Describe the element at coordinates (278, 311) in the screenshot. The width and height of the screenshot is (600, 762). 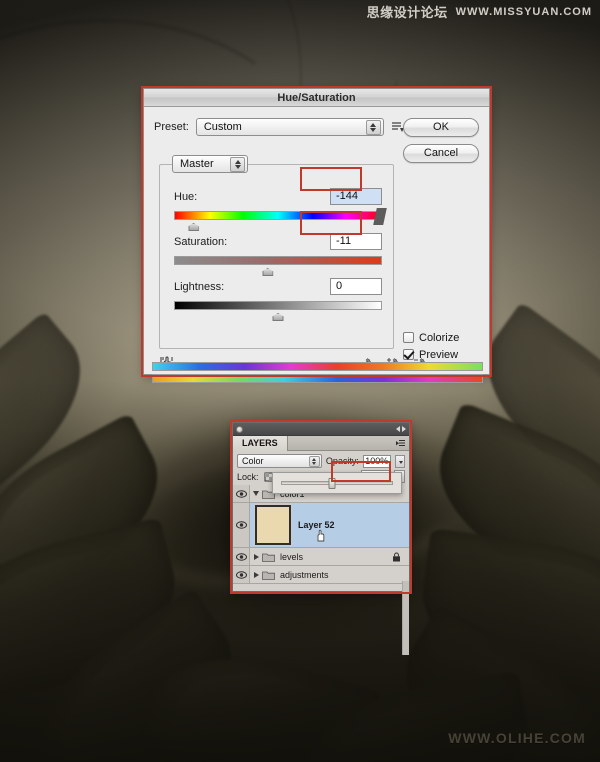
I see `lightness-slider-track` at that location.